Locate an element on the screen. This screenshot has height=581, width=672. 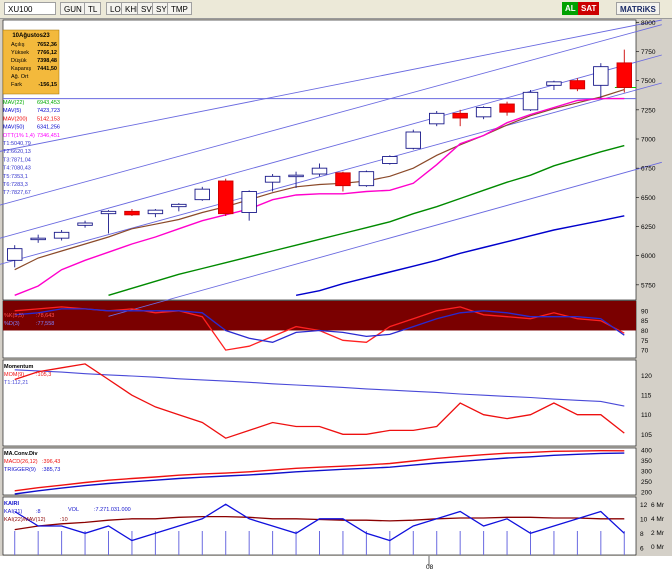
legend-label-3: MAV(50) is located at coordinates (13, 128).